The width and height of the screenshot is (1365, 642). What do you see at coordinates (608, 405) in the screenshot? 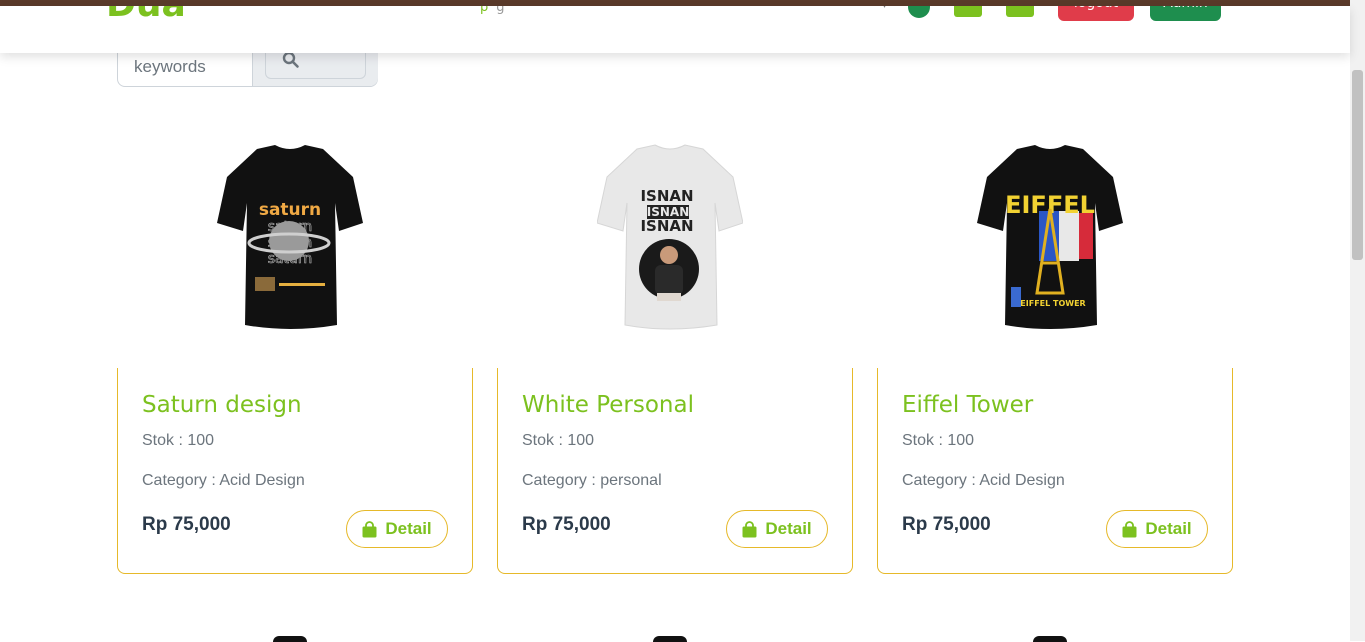
I see `product-title: White Personal` at bounding box center [608, 405].